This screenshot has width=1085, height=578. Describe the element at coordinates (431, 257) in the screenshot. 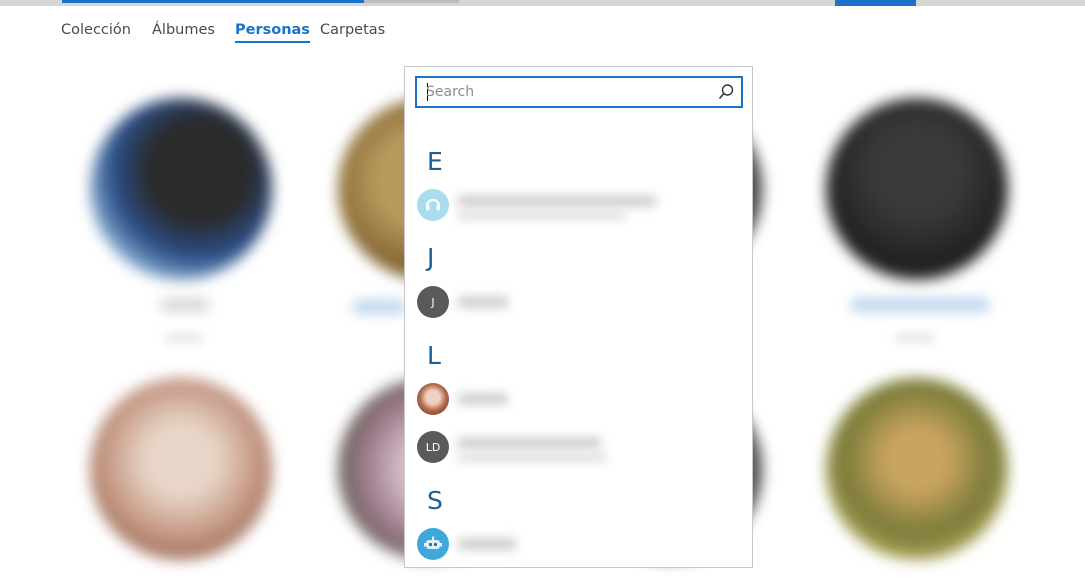

I see `group-letter-j: J` at that location.